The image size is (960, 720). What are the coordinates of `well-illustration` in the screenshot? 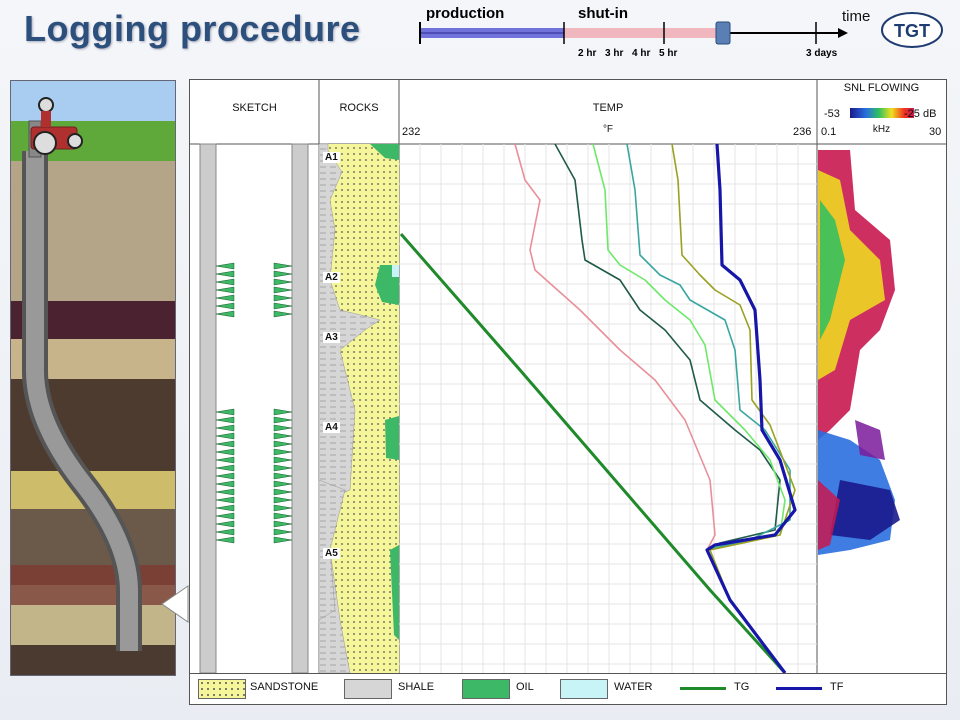 It's located at (93, 378).